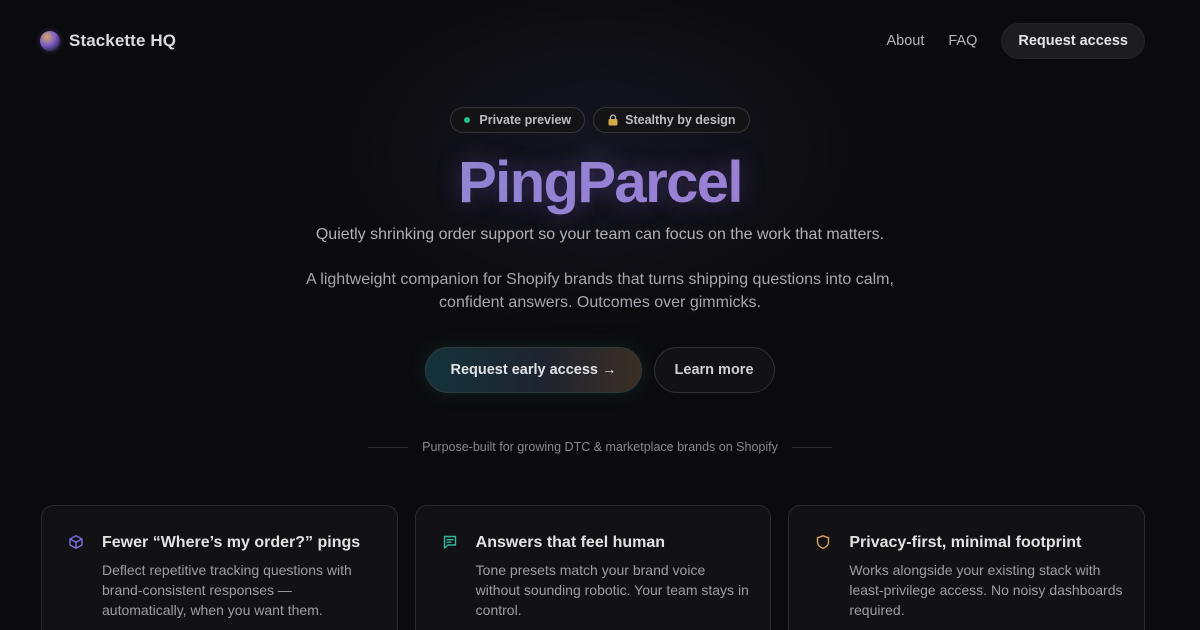 The width and height of the screenshot is (1200, 630). What do you see at coordinates (50, 41) in the screenshot?
I see `brand-orb-icon` at bounding box center [50, 41].